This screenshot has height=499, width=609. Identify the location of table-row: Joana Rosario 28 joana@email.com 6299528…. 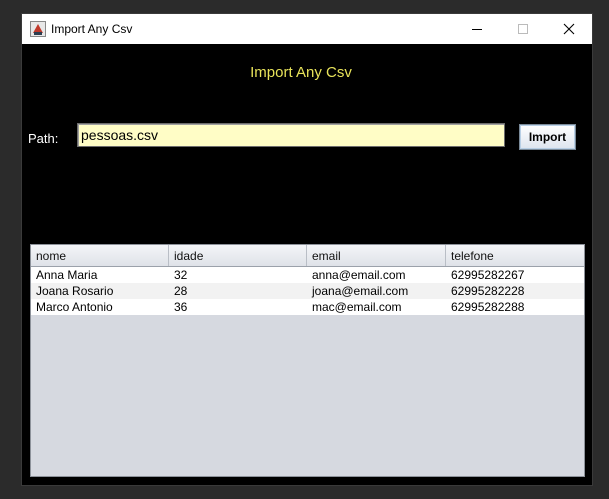
(307, 291).